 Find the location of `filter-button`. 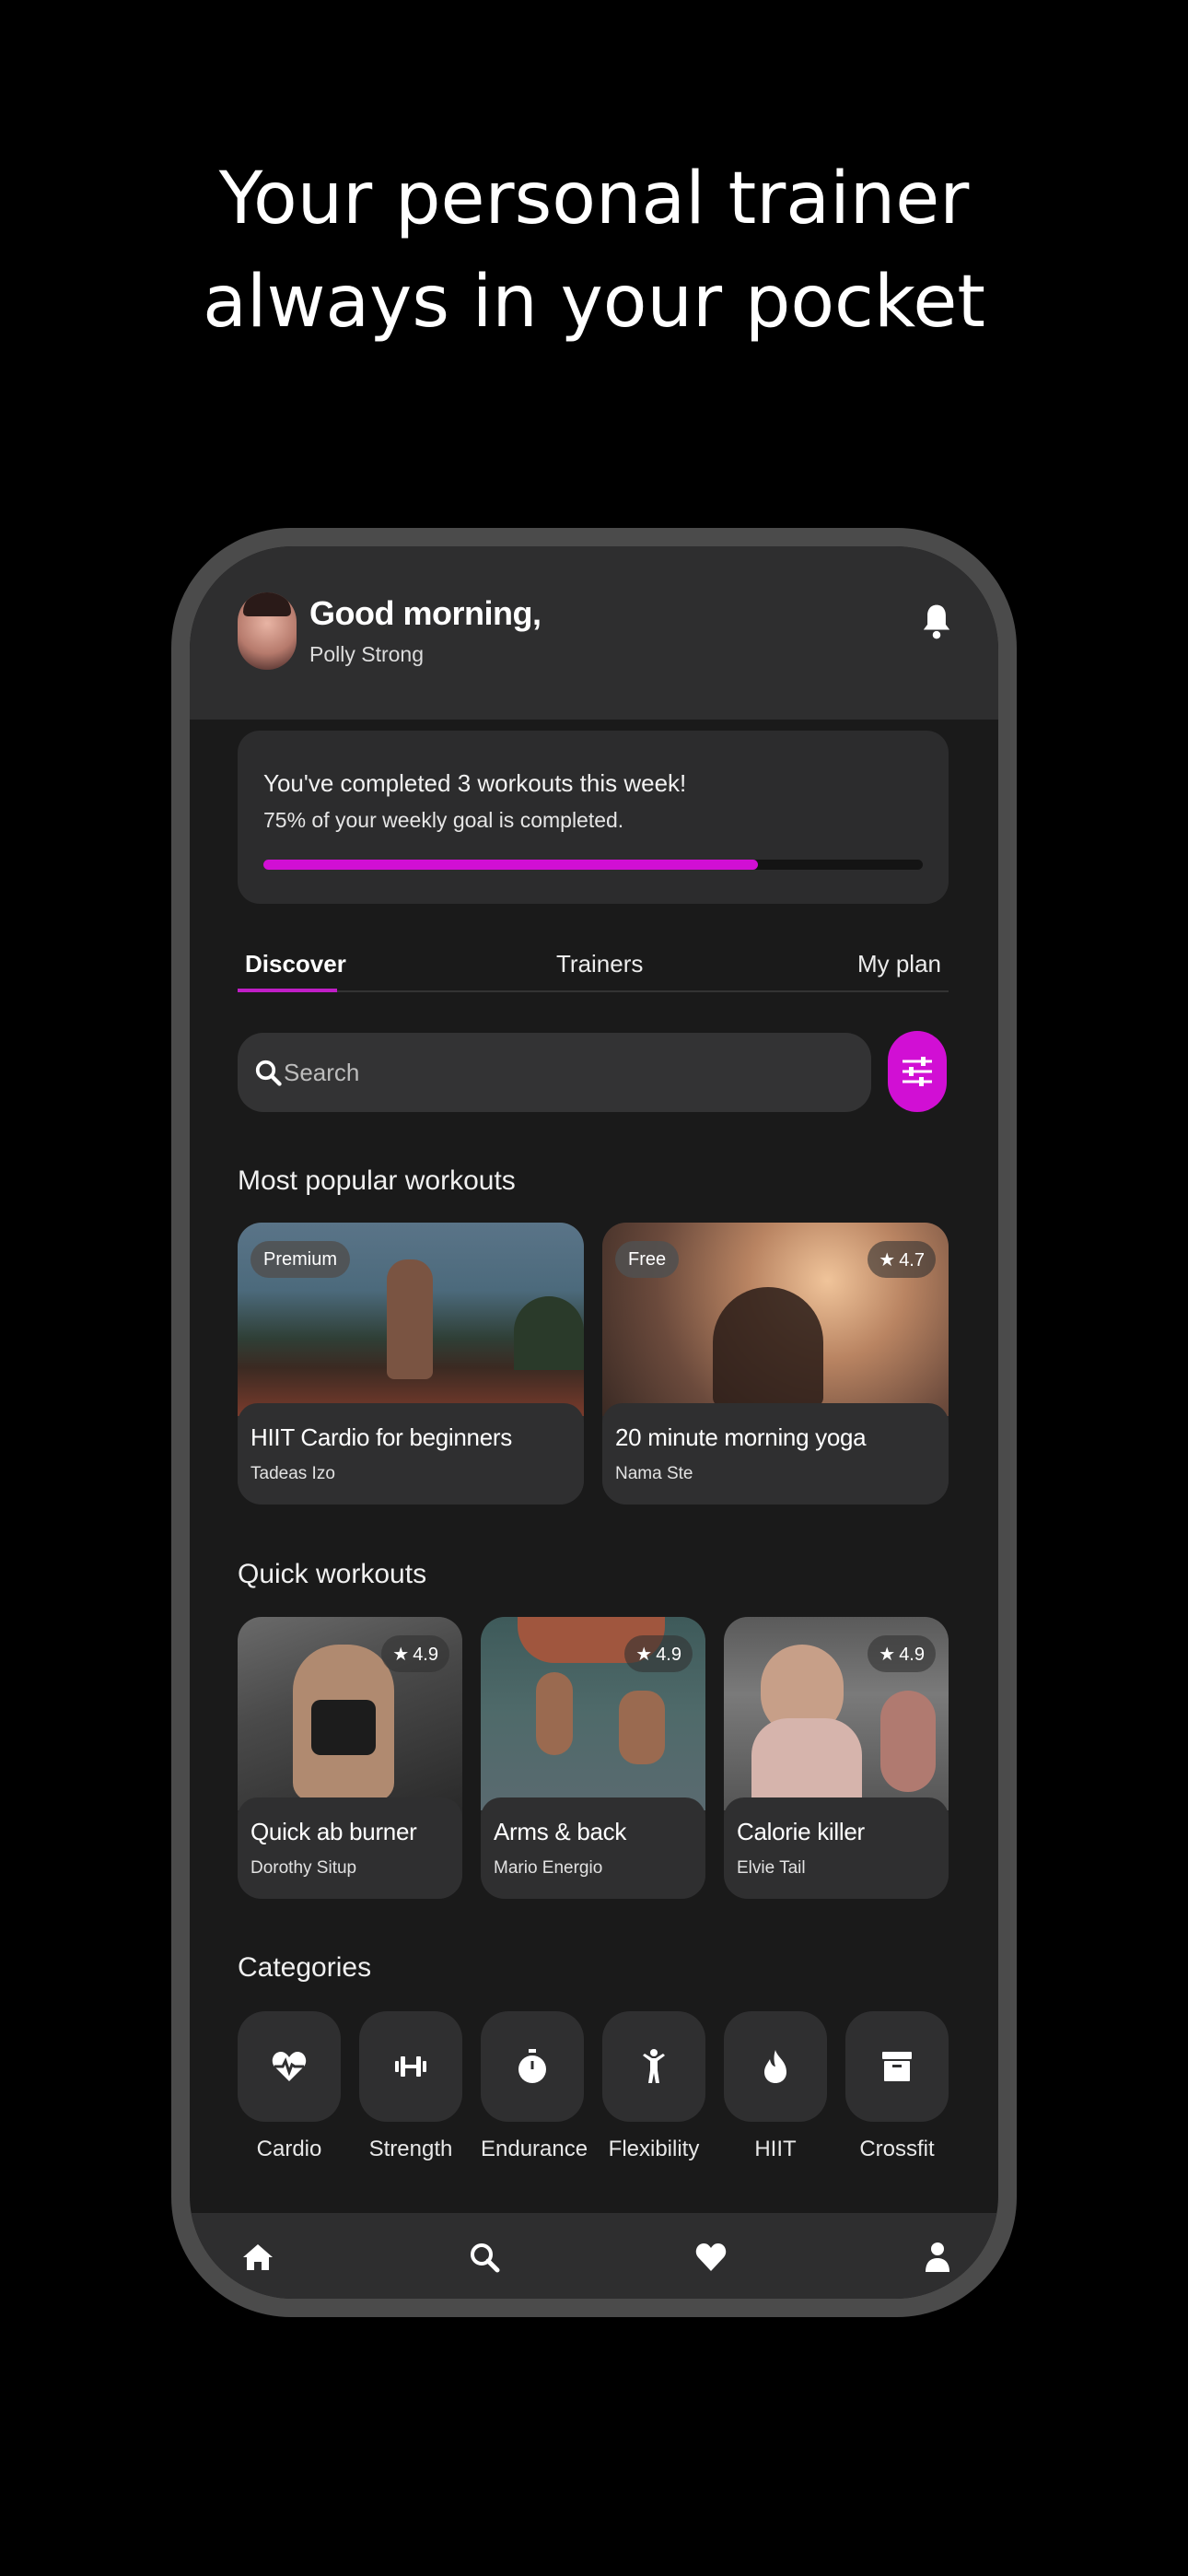

filter-button is located at coordinates (917, 1071).